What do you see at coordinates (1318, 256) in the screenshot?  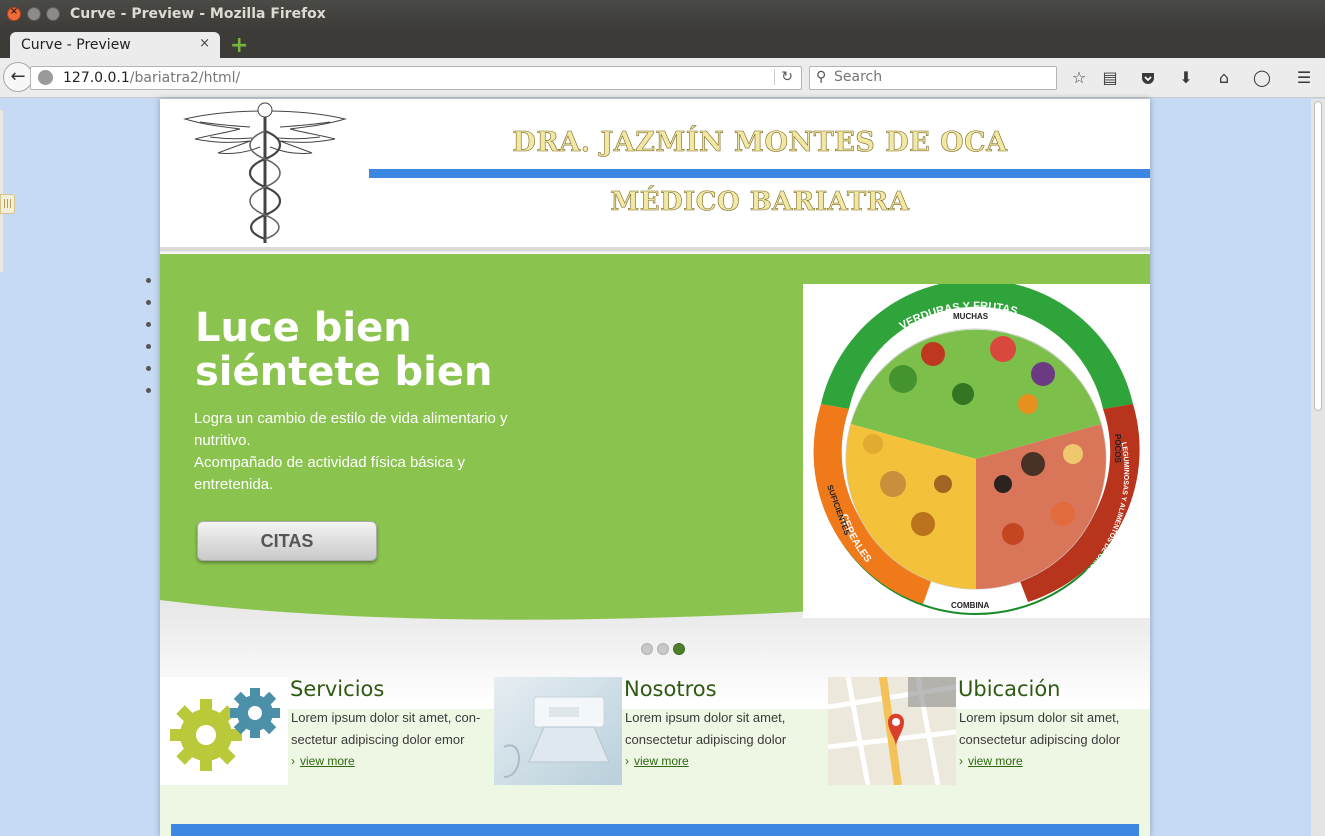 I see `scrollbar-thumb` at bounding box center [1318, 256].